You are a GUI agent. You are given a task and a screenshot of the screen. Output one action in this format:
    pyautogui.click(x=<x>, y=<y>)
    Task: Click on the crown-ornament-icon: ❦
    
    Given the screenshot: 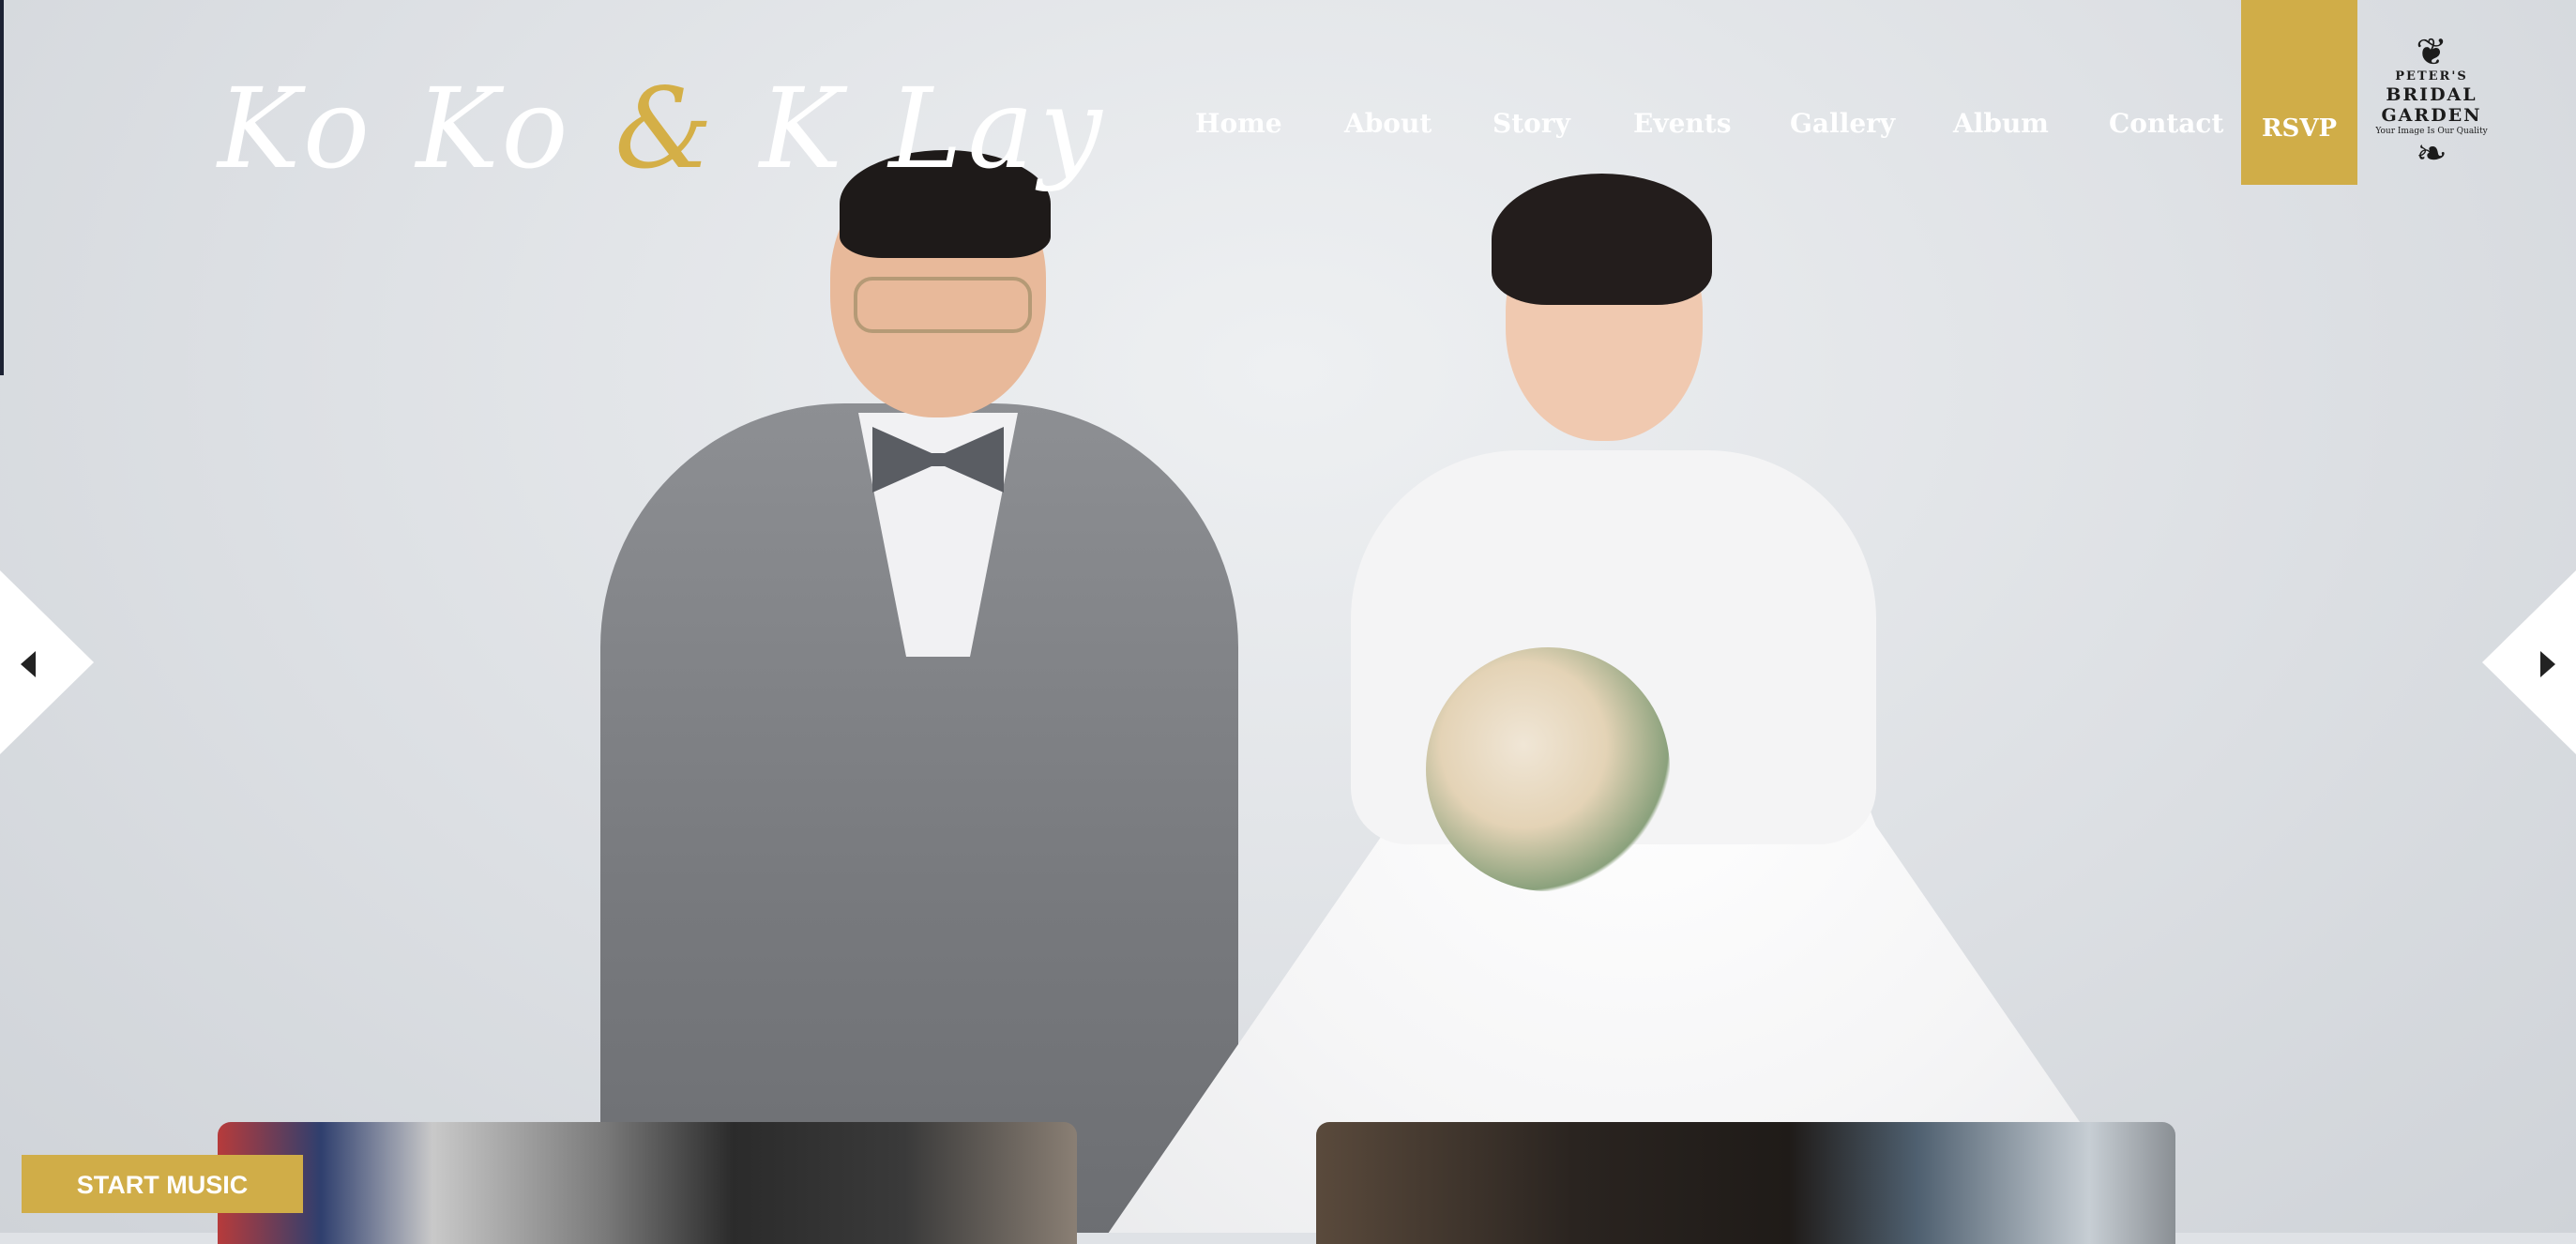 What is the action you would take?
    pyautogui.click(x=2431, y=52)
    